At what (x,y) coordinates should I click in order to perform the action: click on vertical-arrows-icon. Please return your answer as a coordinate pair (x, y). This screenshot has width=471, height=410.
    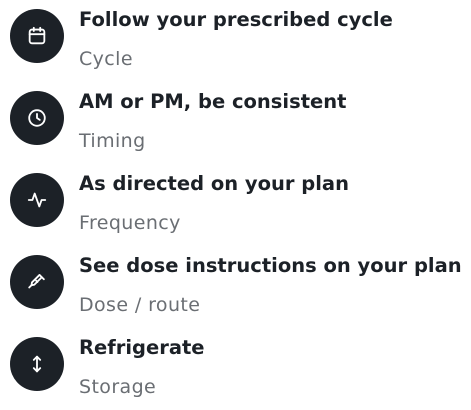
    Looking at the image, I should click on (37, 364).